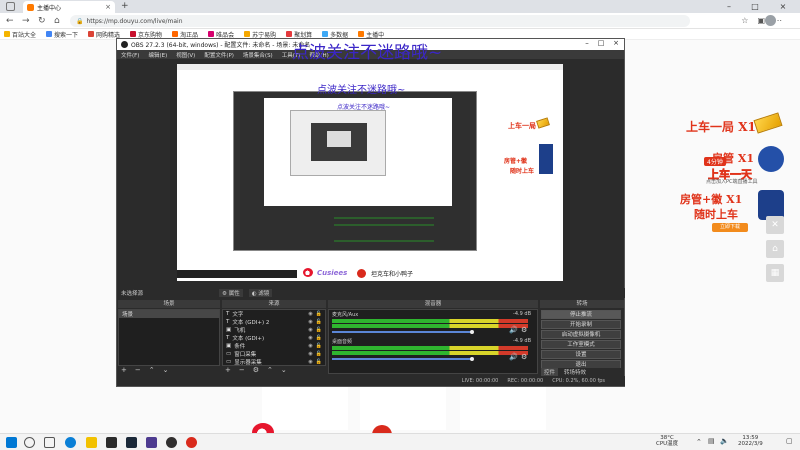 The width and height of the screenshot is (800, 450). I want to click on steam-icon, so click(131, 442).